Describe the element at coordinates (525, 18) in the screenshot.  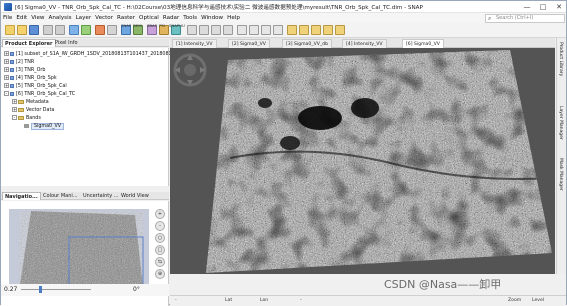
I see `search-input: ⌕ Search (Ctrl+I)` at that location.